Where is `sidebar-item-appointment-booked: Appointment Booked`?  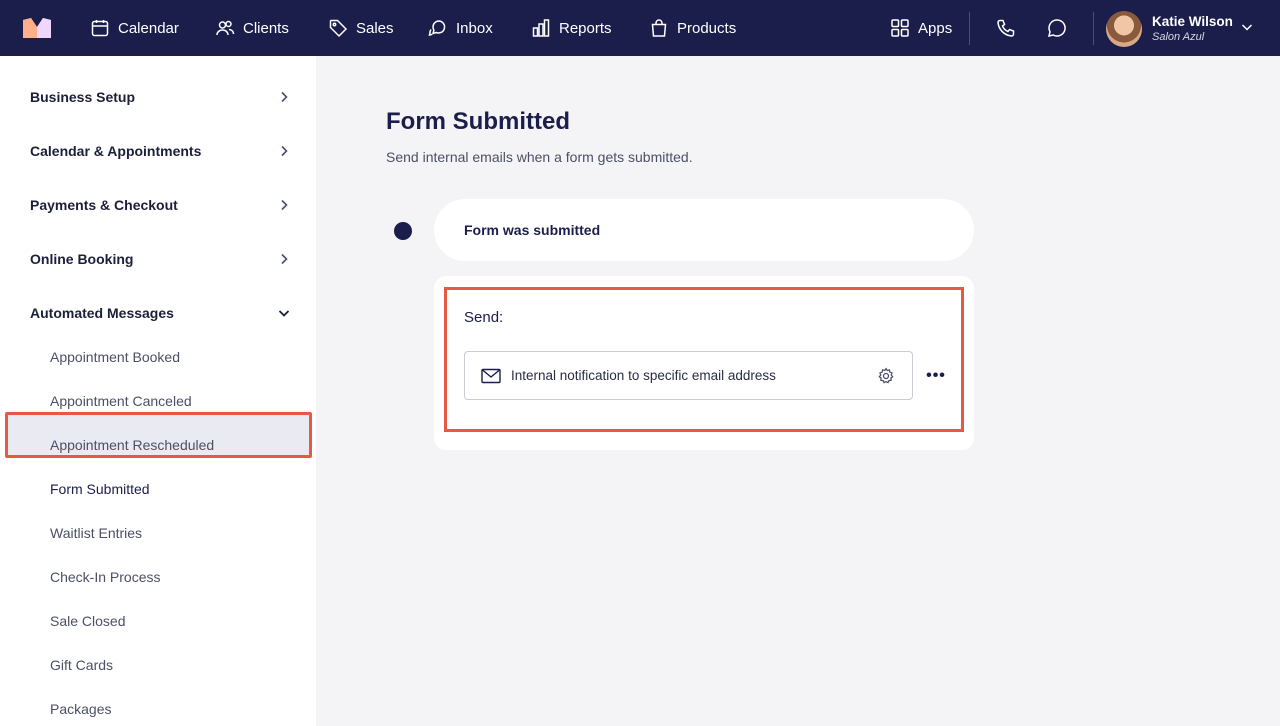 sidebar-item-appointment-booked: Appointment Booked is located at coordinates (115, 357).